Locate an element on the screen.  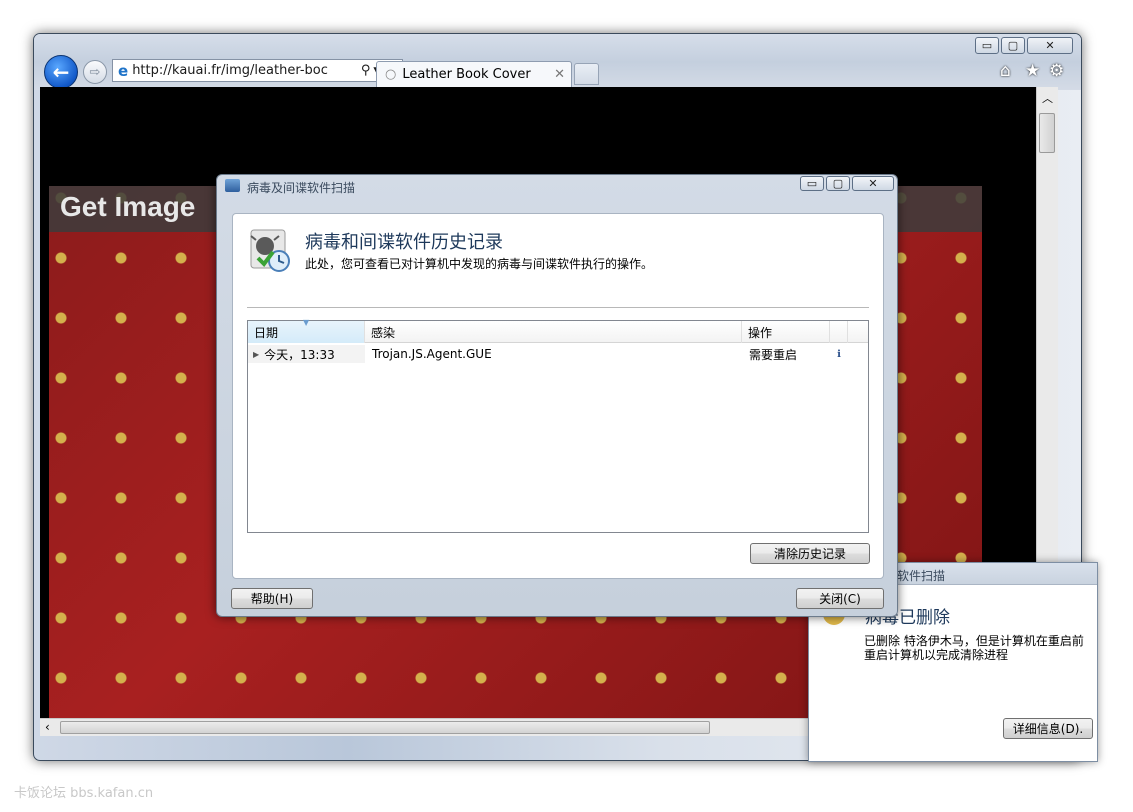
clear-history-button: 清除历史记录 is located at coordinates (810, 553).